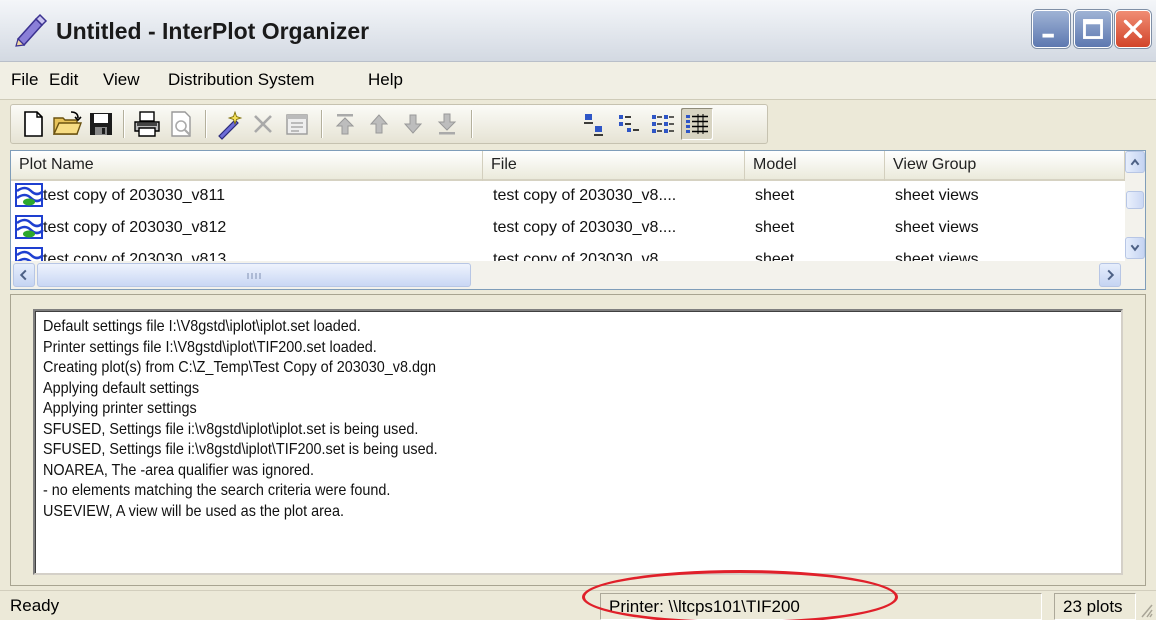  I want to click on list-header: Plot Name File Model View Group, so click(568, 166).